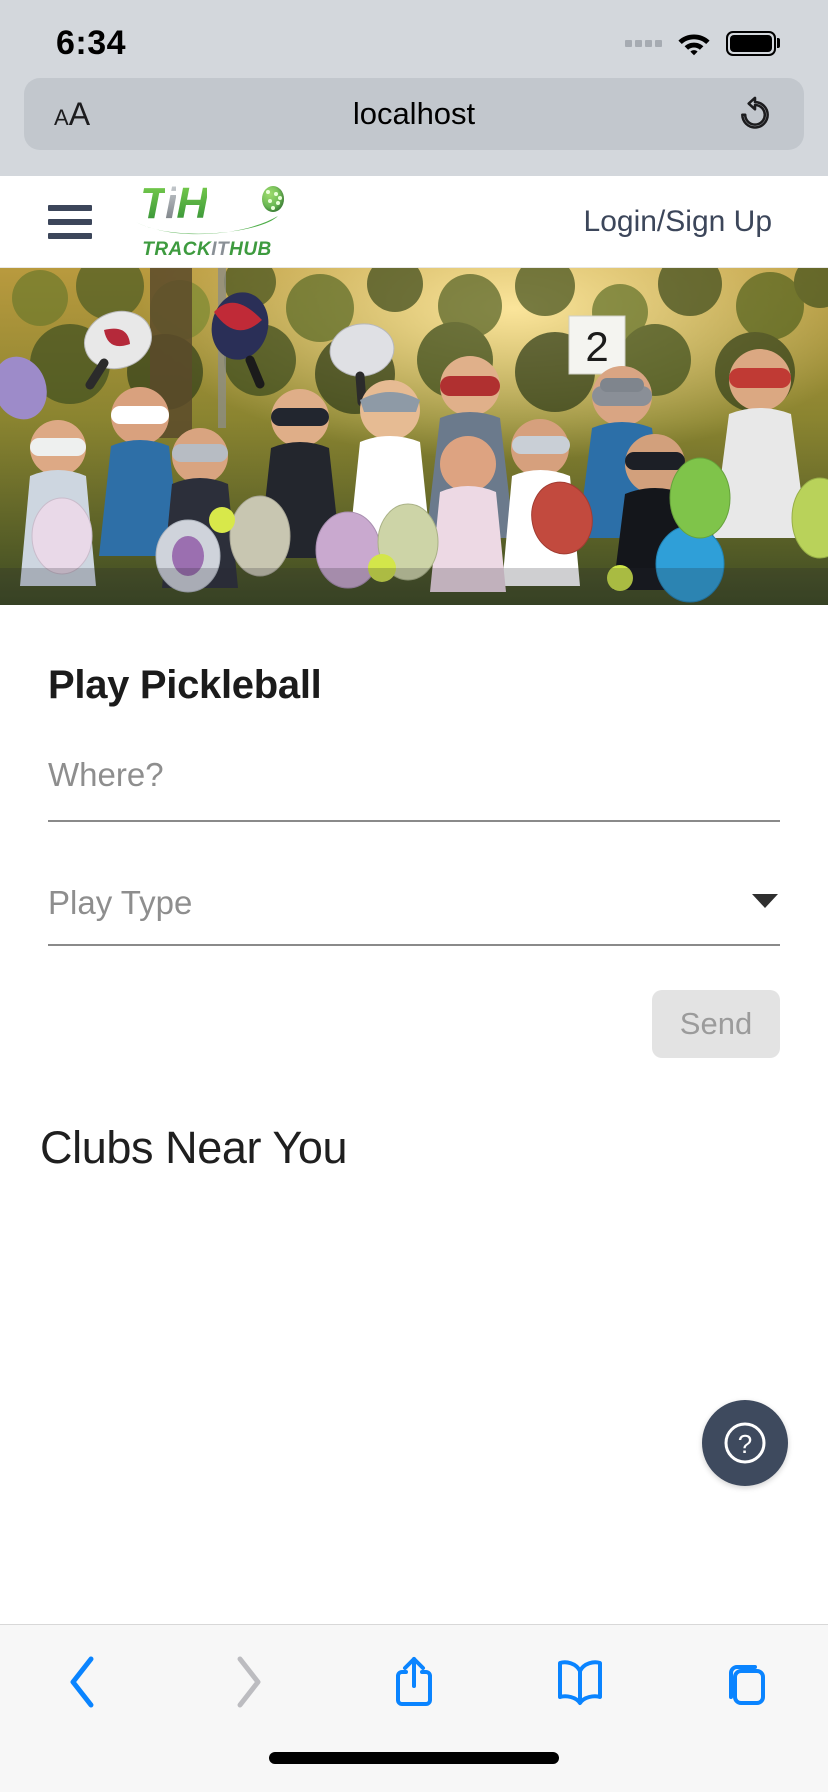 This screenshot has width=828, height=1792. I want to click on bookmarks-book-icon, so click(579, 1682).